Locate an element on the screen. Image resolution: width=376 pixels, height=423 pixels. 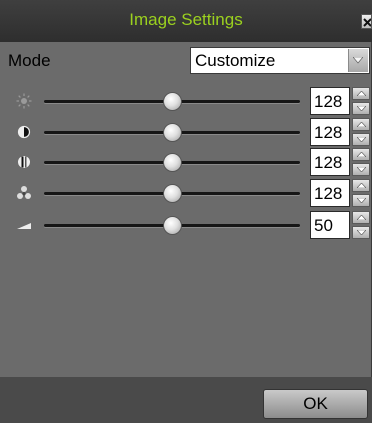
sharpness-increment-button is located at coordinates (361, 217).